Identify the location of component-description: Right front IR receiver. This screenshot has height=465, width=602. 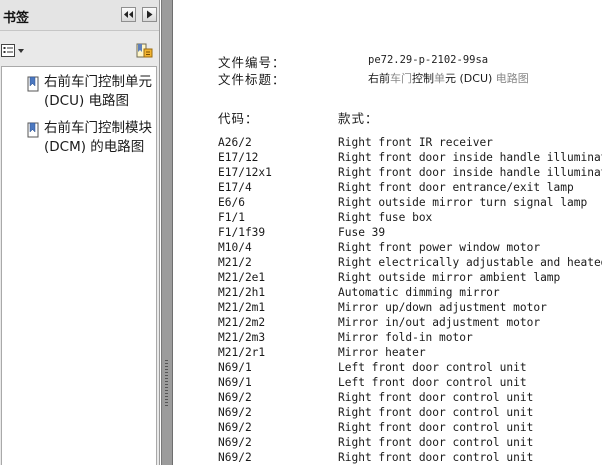
(415, 142).